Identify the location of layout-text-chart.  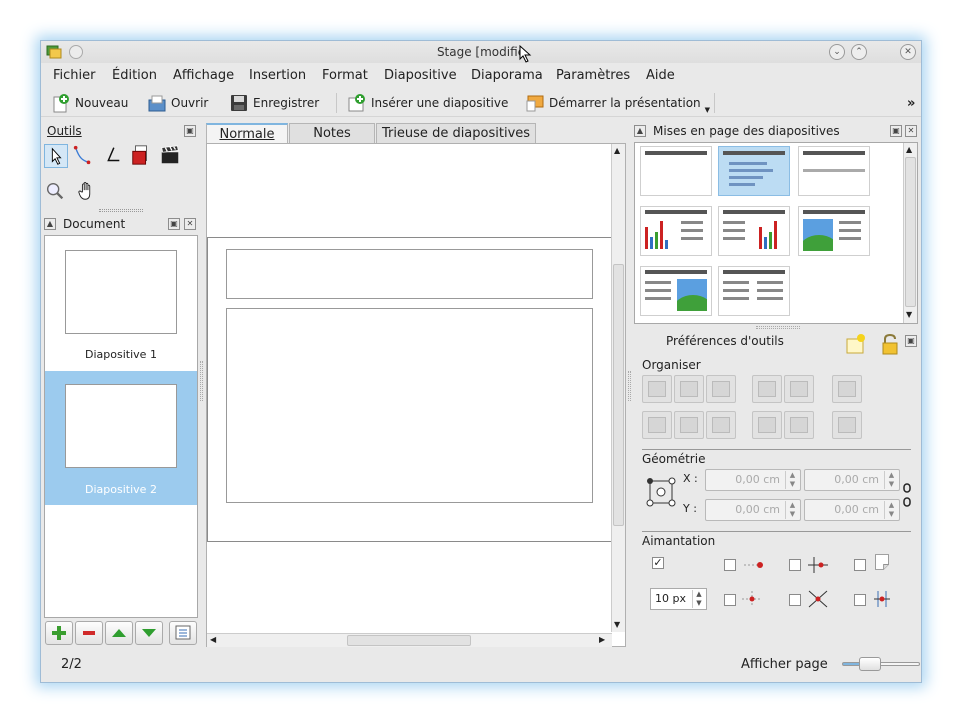
(754, 231).